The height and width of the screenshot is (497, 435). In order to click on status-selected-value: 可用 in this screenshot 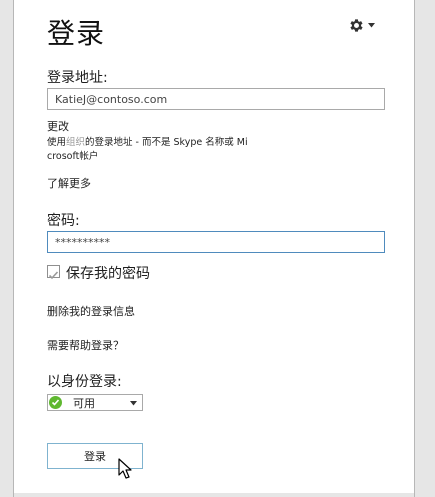, I will do `click(84, 403)`.